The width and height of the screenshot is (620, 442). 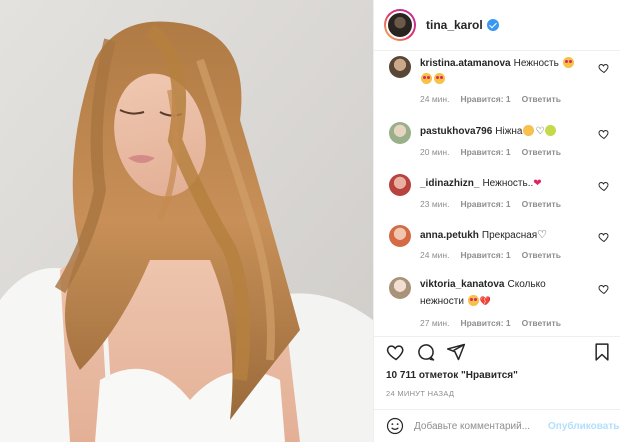 What do you see at coordinates (529, 130) in the screenshot?
I see `blush-emoji-icon` at bounding box center [529, 130].